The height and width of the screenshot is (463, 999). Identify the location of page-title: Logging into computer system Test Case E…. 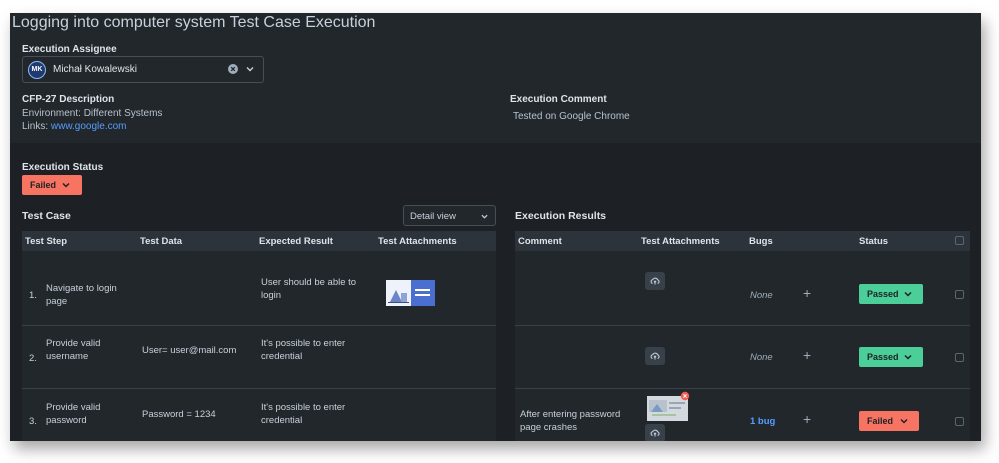
(194, 22).